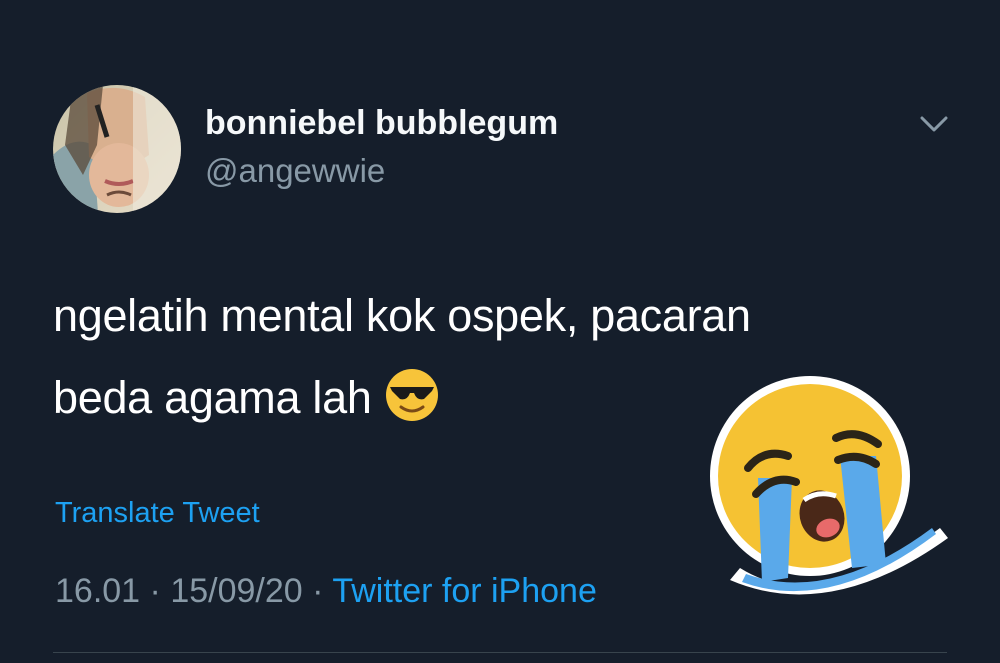 This screenshot has height=663, width=1000. I want to click on tweet-time: 16.01, so click(98, 591).